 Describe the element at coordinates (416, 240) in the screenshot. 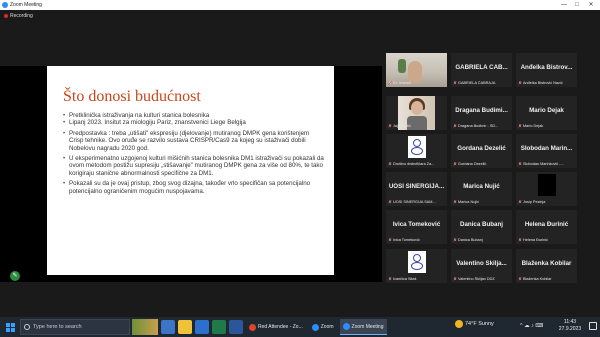

I see `participant-caption: Ivica Tomeković` at that location.